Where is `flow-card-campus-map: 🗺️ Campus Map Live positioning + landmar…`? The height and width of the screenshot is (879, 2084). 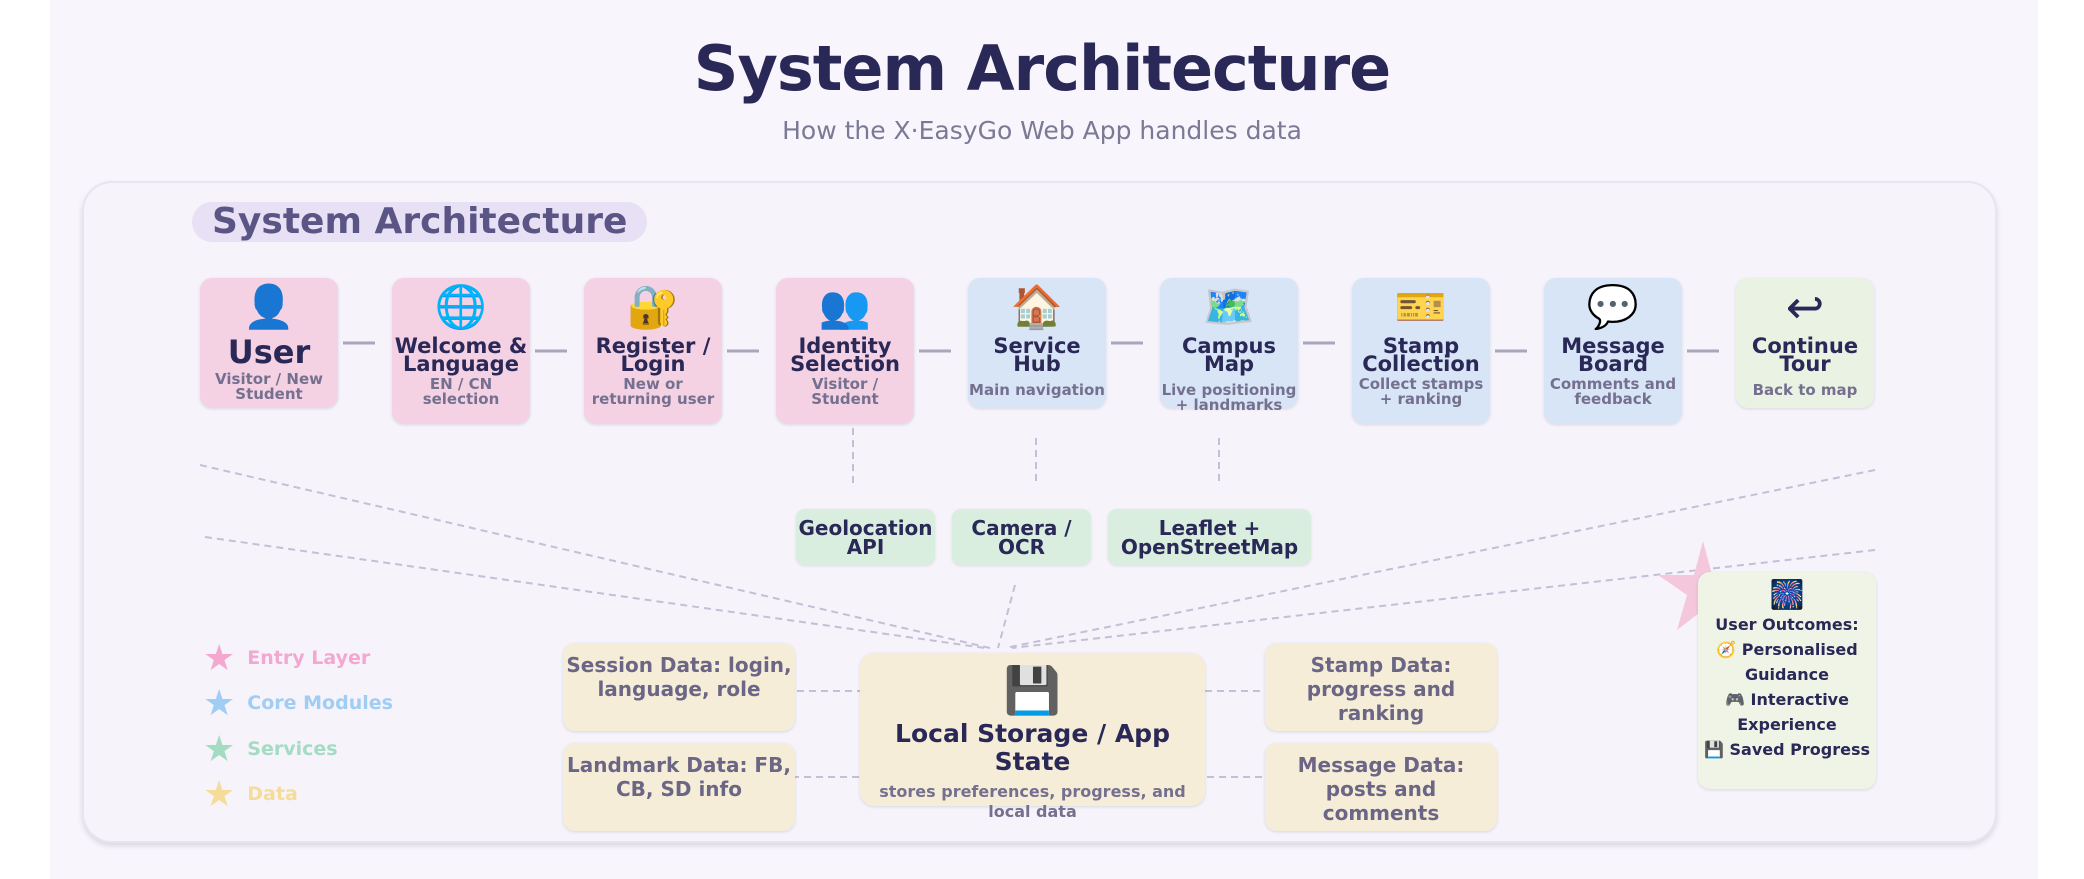
flow-card-campus-map: 🗺️ Campus Map Live positioning + landmar… is located at coordinates (1229, 345).